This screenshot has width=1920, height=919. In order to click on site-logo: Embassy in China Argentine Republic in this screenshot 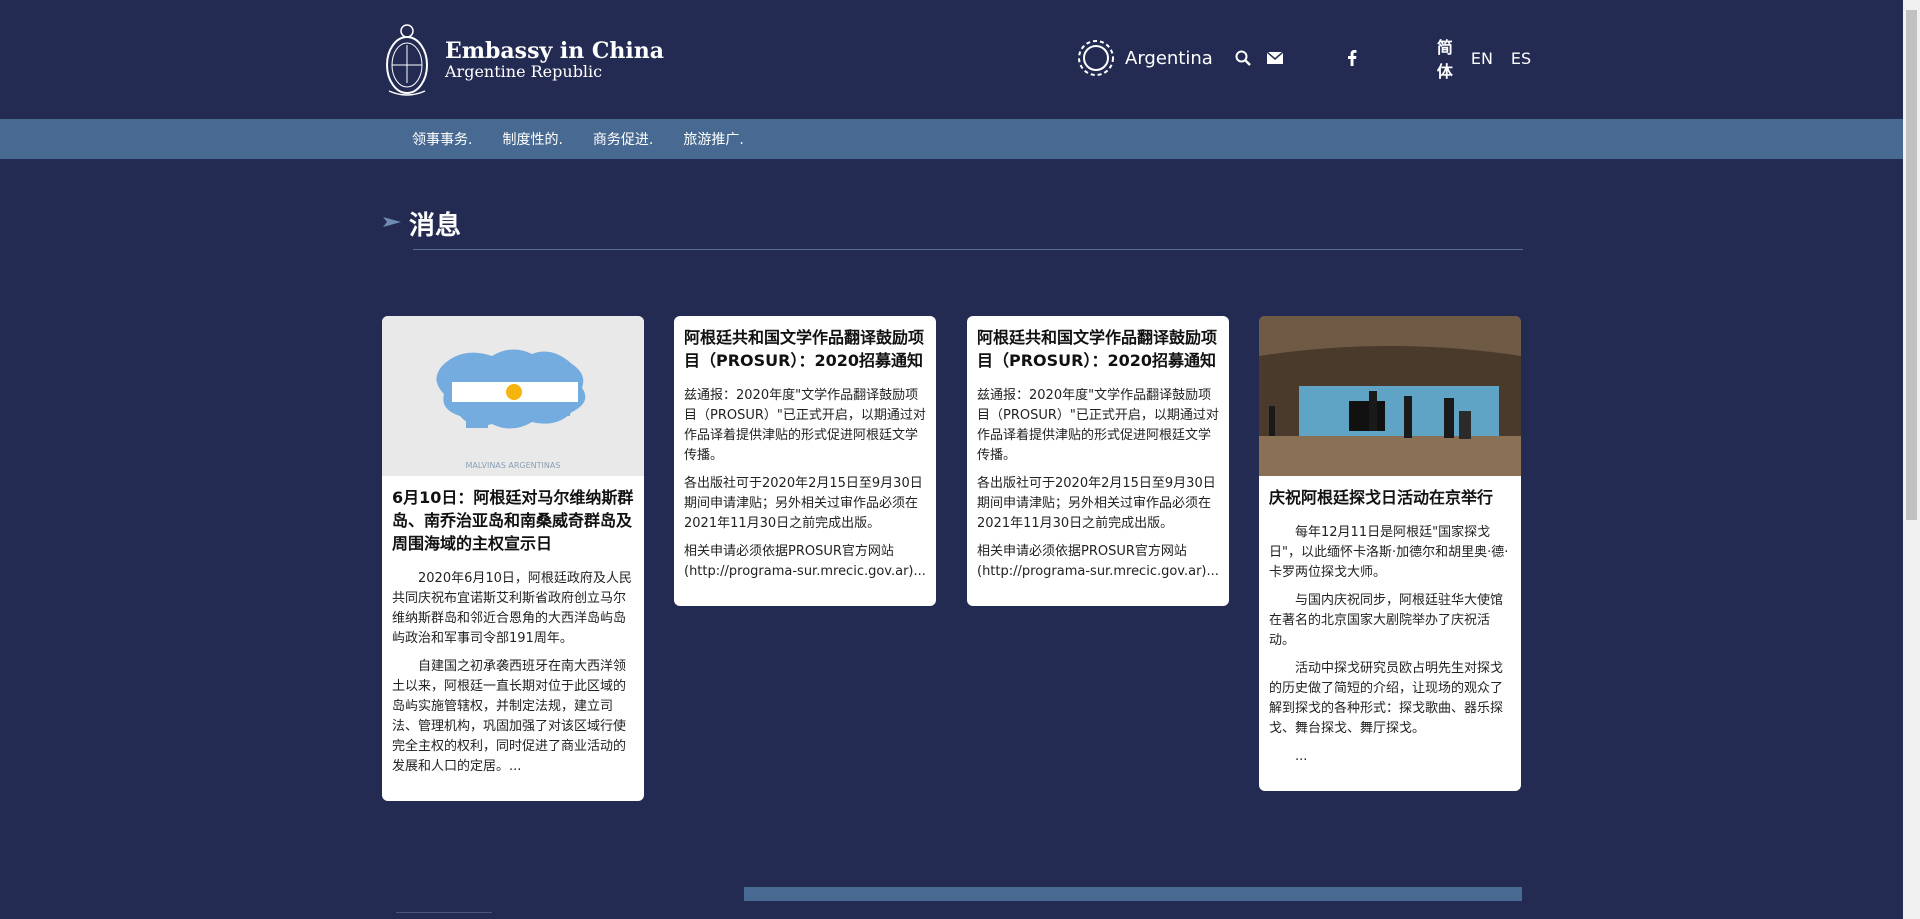, I will do `click(538, 60)`.